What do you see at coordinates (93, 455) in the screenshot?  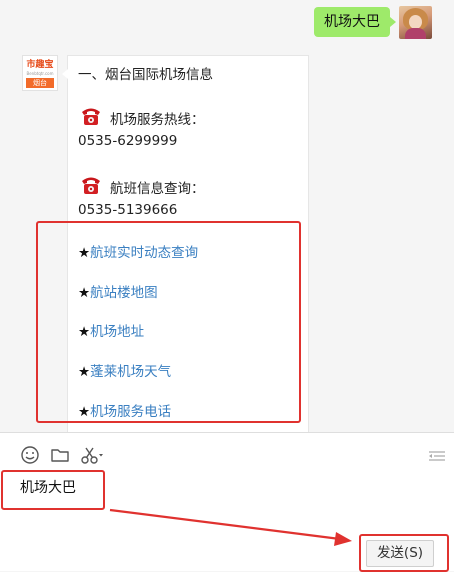 I see `scissors-icon` at bounding box center [93, 455].